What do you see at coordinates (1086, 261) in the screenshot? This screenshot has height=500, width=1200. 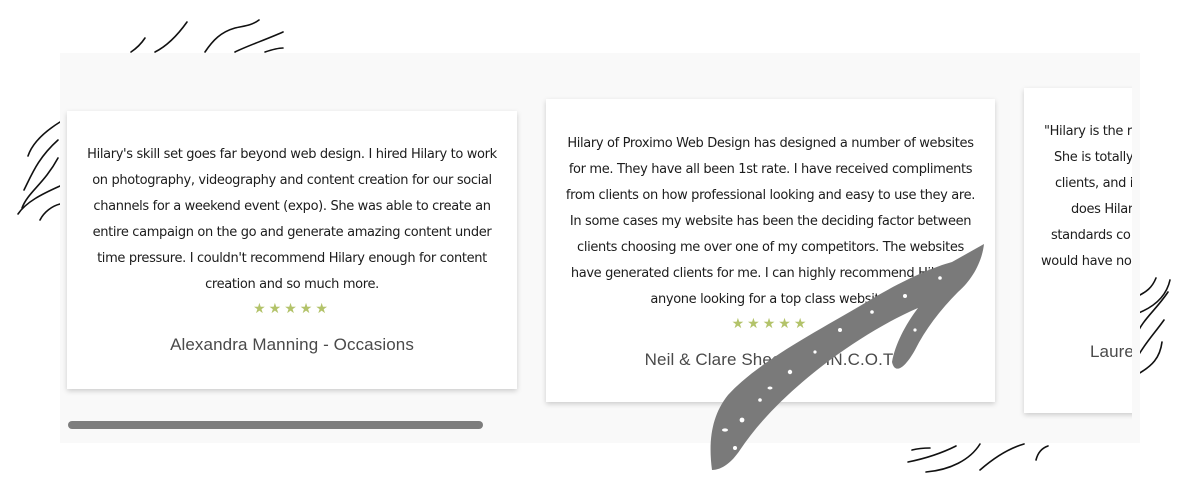 I see `quote-line: would have no` at bounding box center [1086, 261].